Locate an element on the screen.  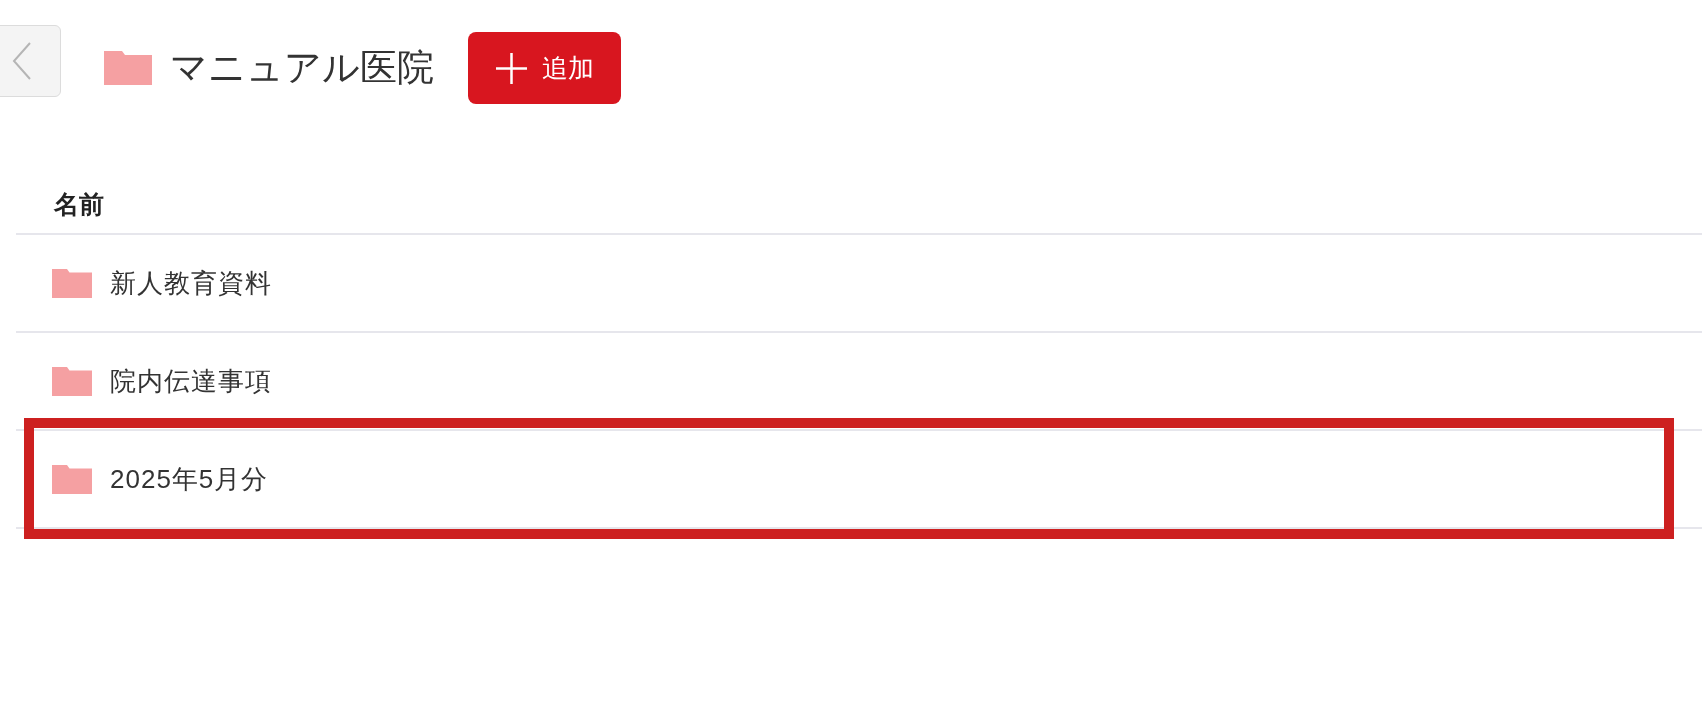
plus-icon is located at coordinates (511, 68).